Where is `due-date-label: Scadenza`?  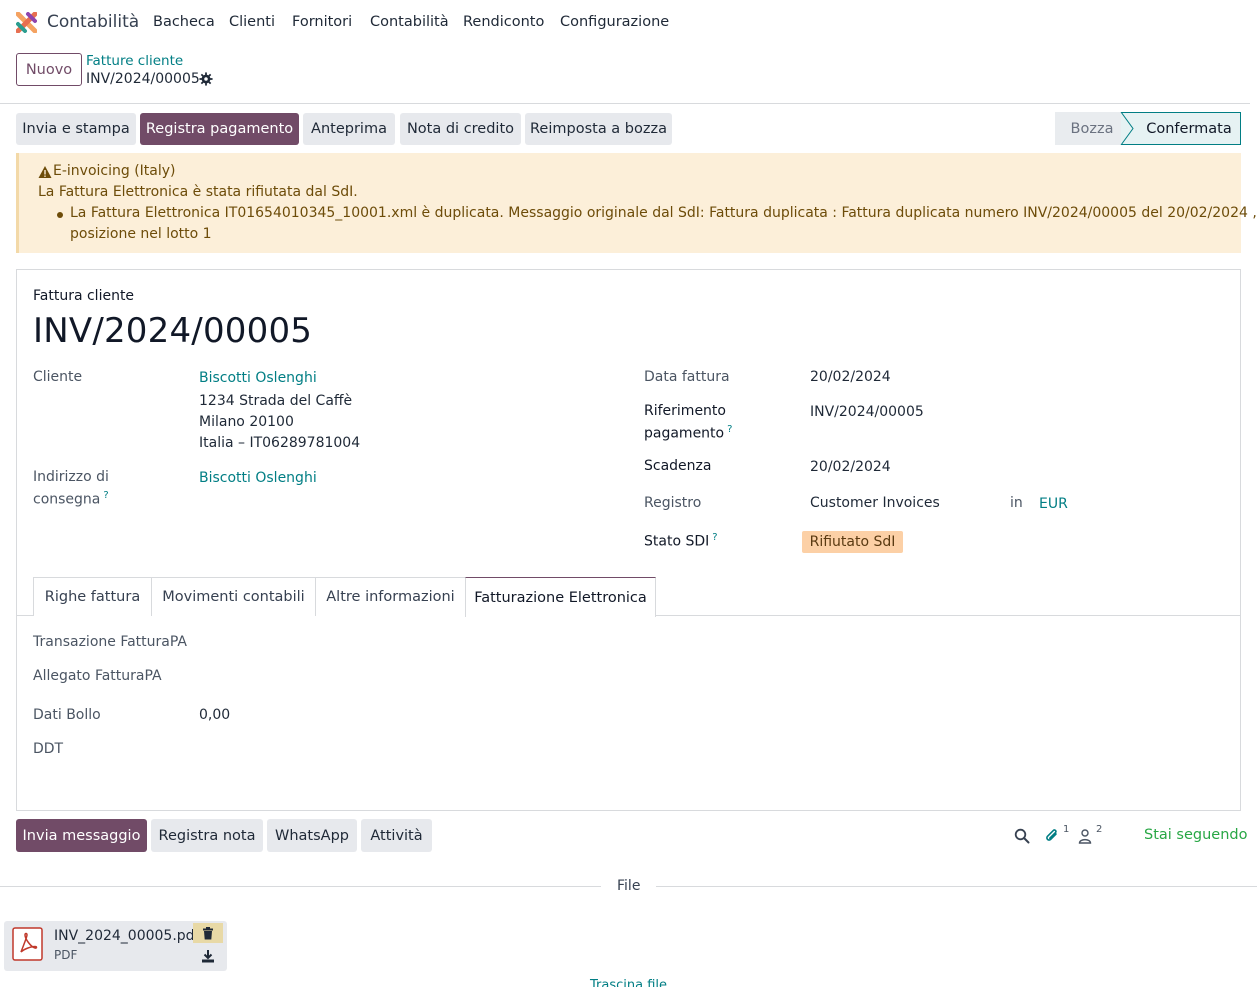 due-date-label: Scadenza is located at coordinates (678, 466).